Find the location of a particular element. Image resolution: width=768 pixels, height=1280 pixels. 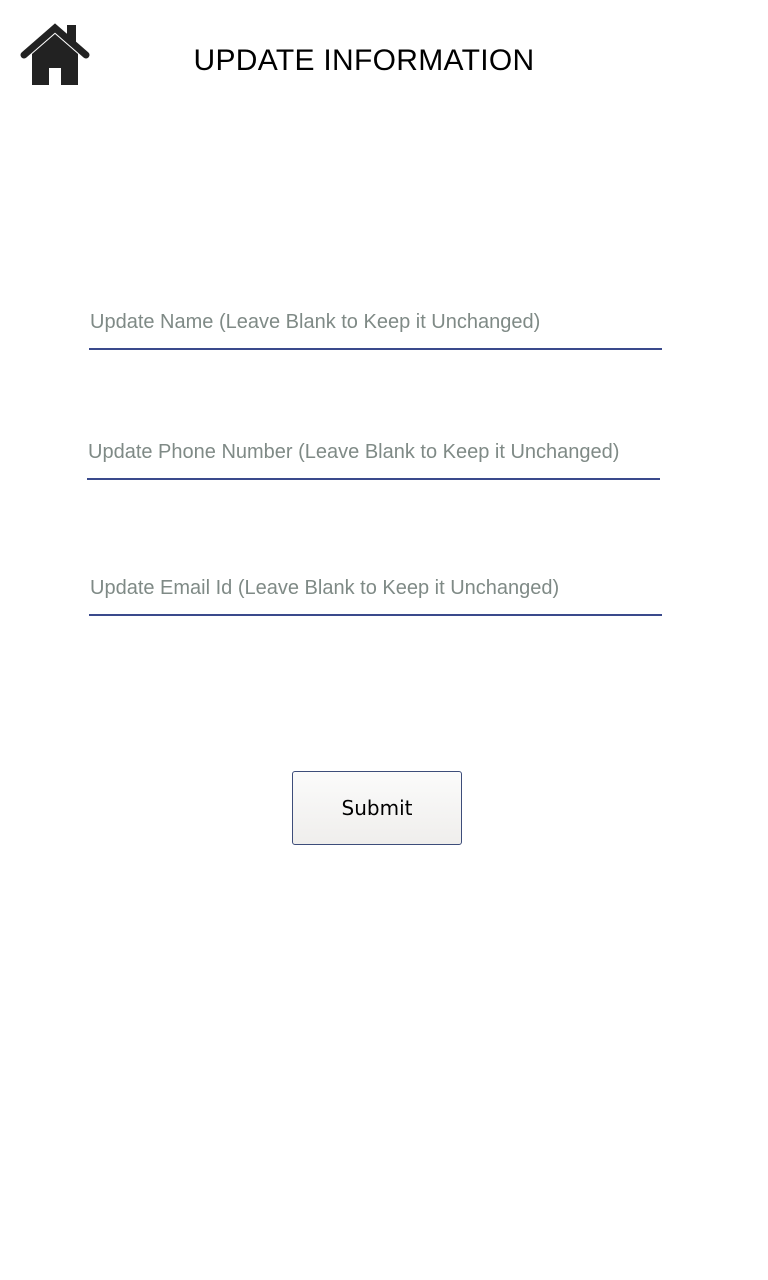

name-field-container is located at coordinates (375, 326).